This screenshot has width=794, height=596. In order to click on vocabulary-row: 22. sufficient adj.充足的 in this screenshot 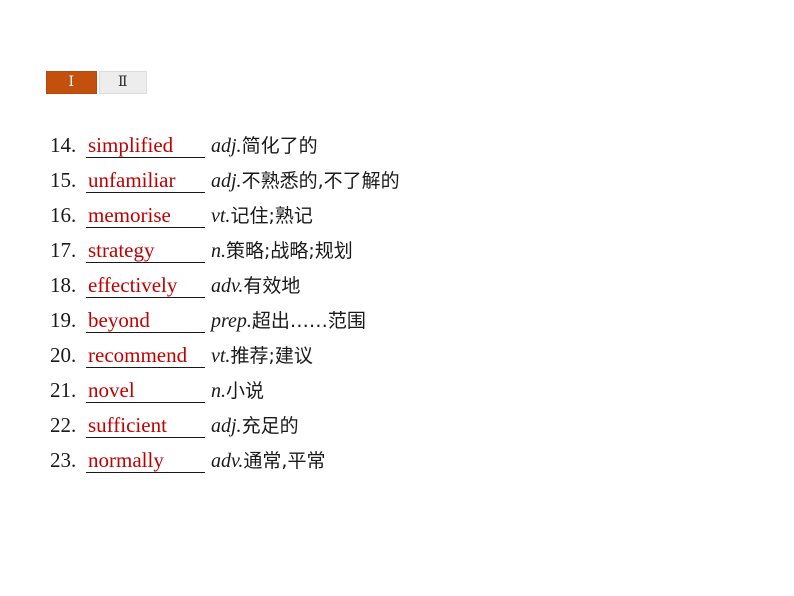, I will do `click(400, 429)`.